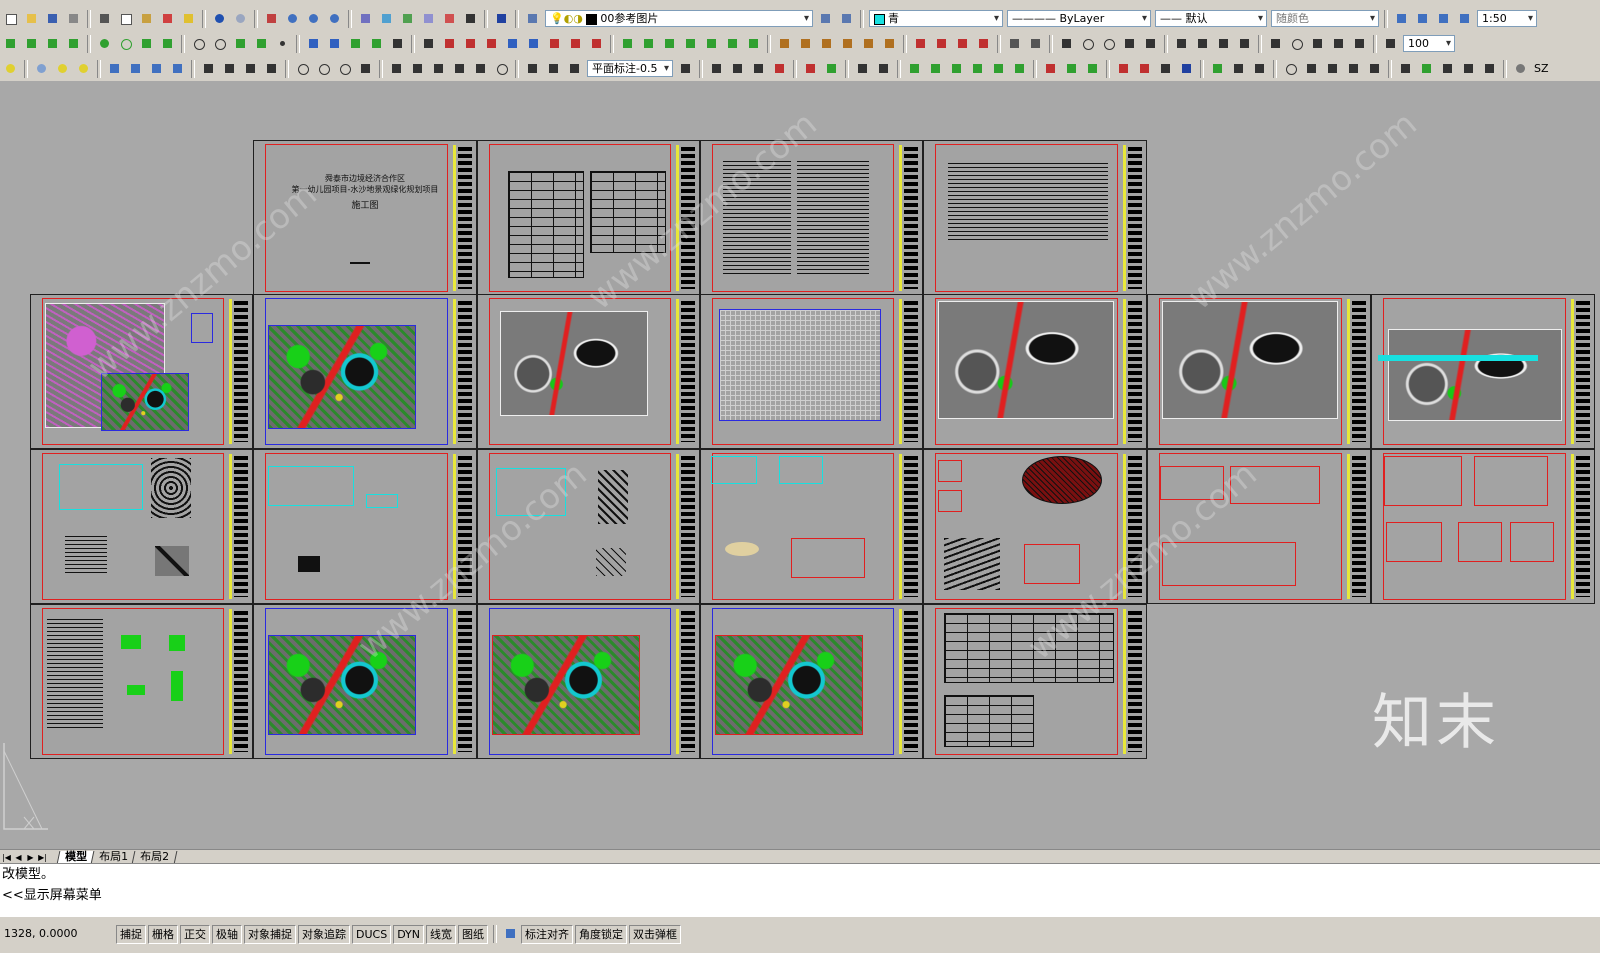 This screenshot has width=1600, height=953. What do you see at coordinates (365, 68) in the screenshot?
I see `dim-angle-2-icon` at bounding box center [365, 68].